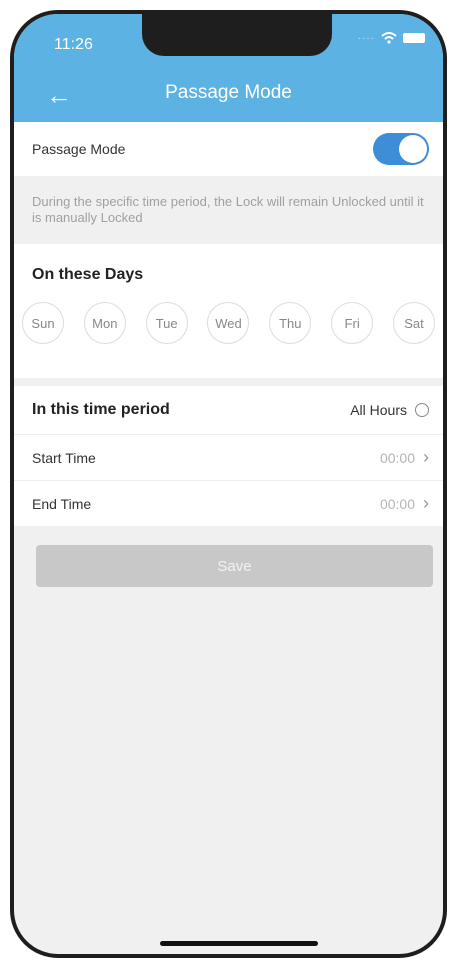  What do you see at coordinates (366, 38) in the screenshot?
I see `signal-icon: ····` at bounding box center [366, 38].